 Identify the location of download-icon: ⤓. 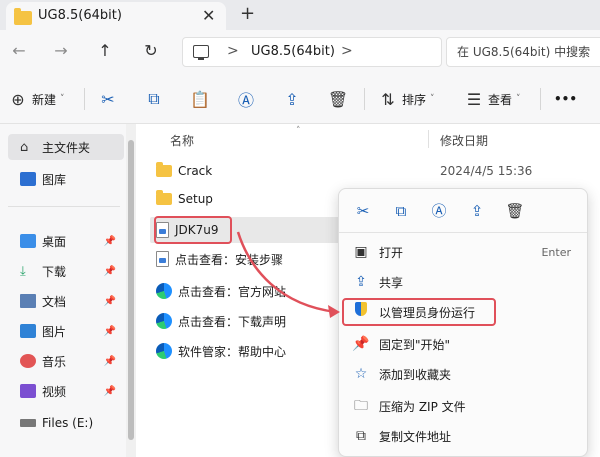
(23, 271).